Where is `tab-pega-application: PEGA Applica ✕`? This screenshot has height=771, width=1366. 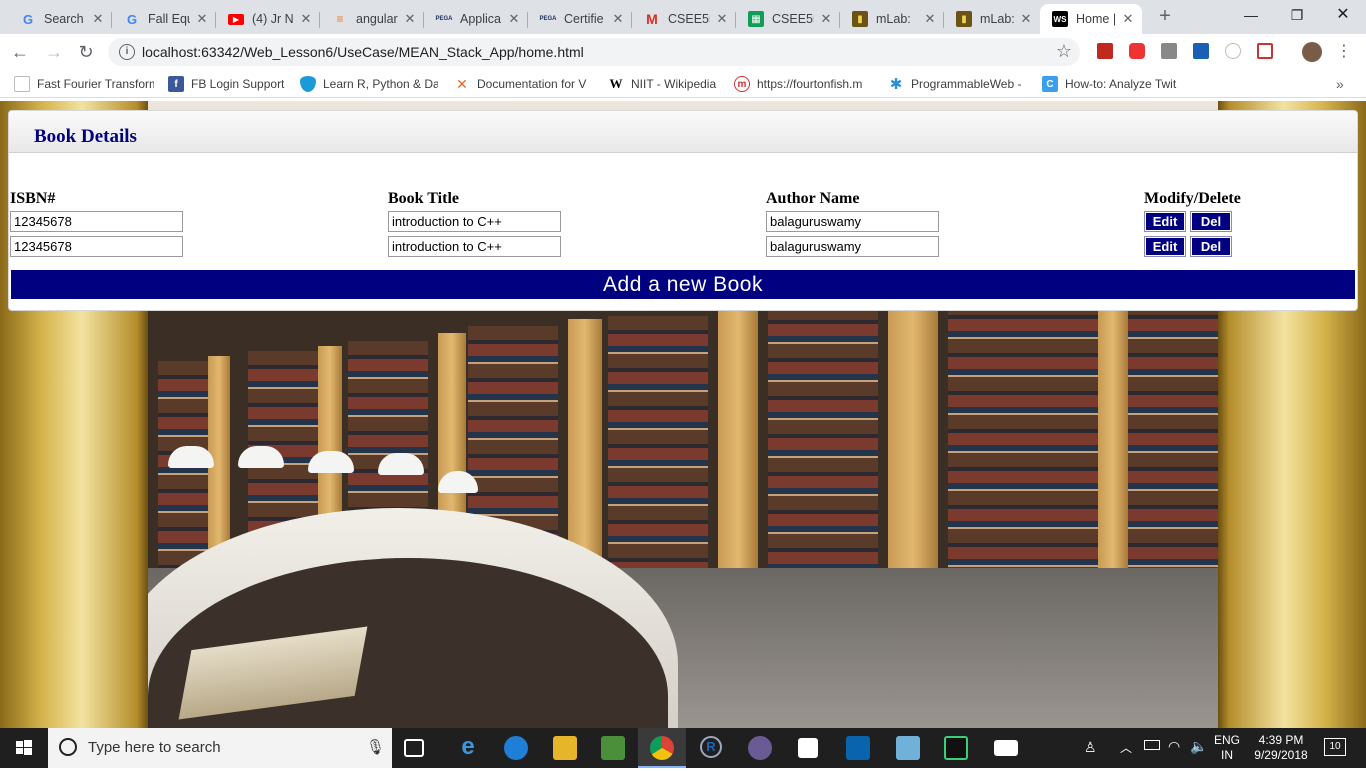
tab-pega-application: PEGA Applica ✕ is located at coordinates (476, 19).